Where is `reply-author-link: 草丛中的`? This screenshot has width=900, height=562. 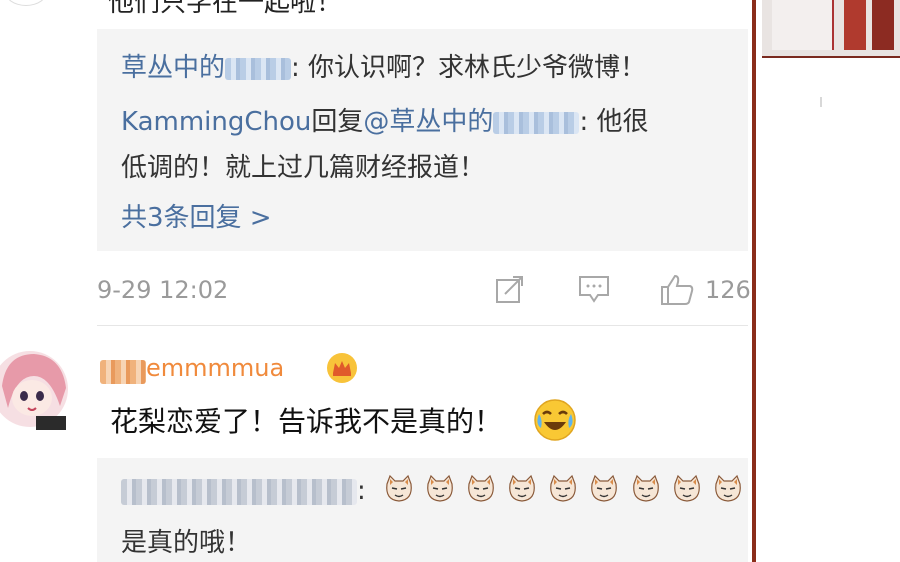
reply-author-link: 草丛中的 is located at coordinates (206, 68).